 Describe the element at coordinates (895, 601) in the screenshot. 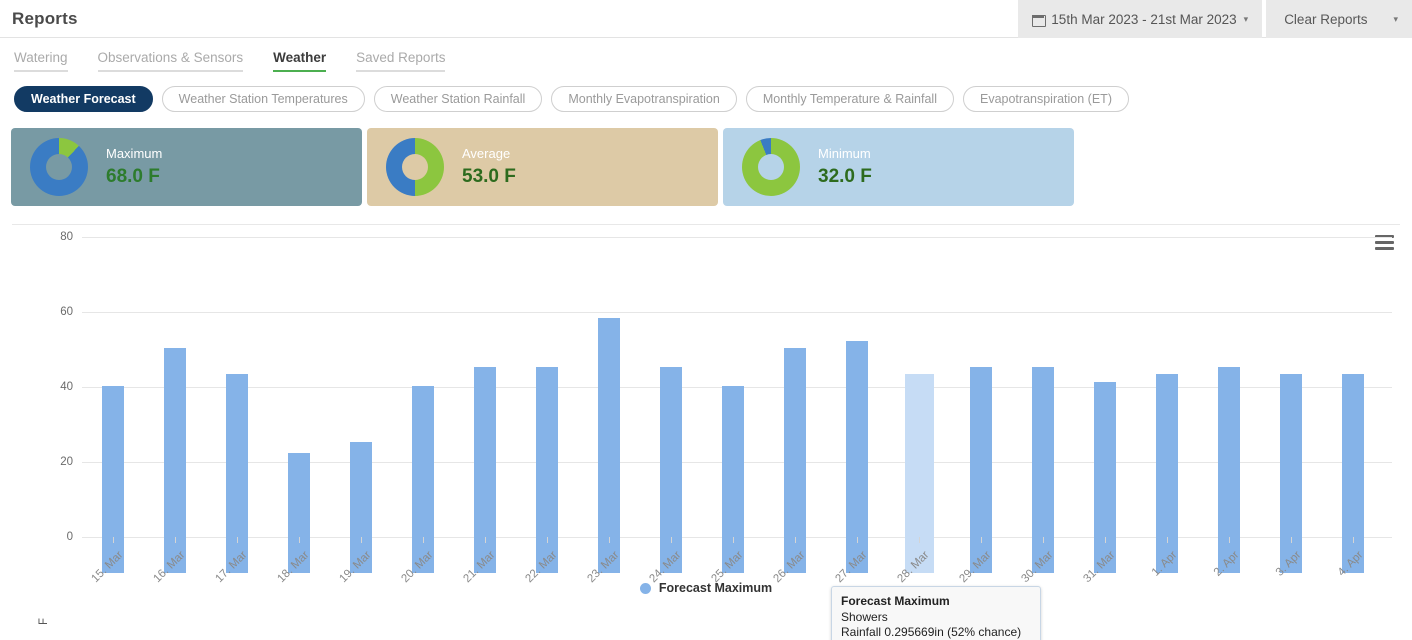

I see `tooltip-title: Forecast Maximum` at that location.